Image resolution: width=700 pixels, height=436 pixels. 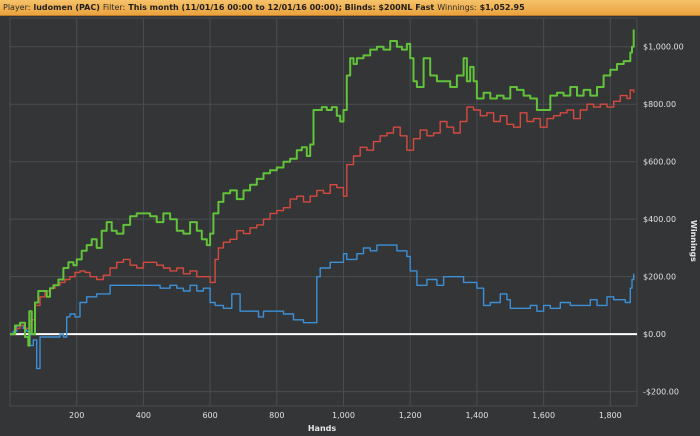 What do you see at coordinates (76, 415) in the screenshot?
I see `x-tick-label: 200` at bounding box center [76, 415].